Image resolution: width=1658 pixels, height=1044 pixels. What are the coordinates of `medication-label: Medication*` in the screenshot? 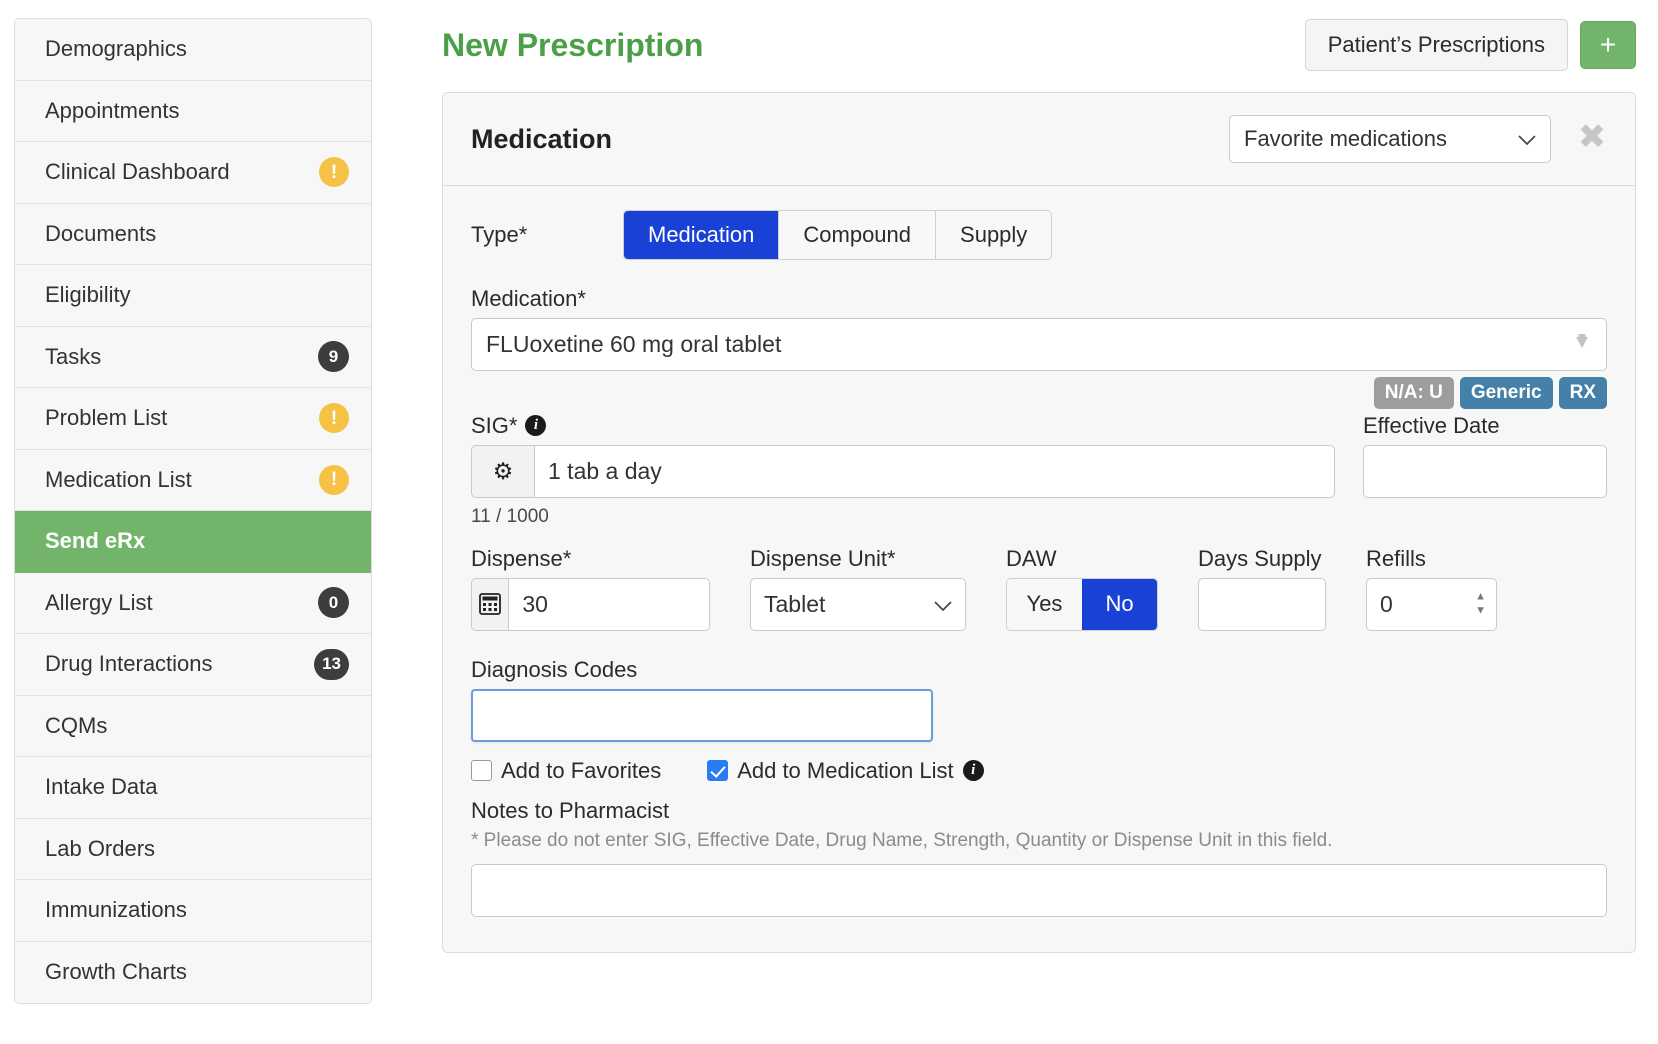 It's located at (1039, 299).